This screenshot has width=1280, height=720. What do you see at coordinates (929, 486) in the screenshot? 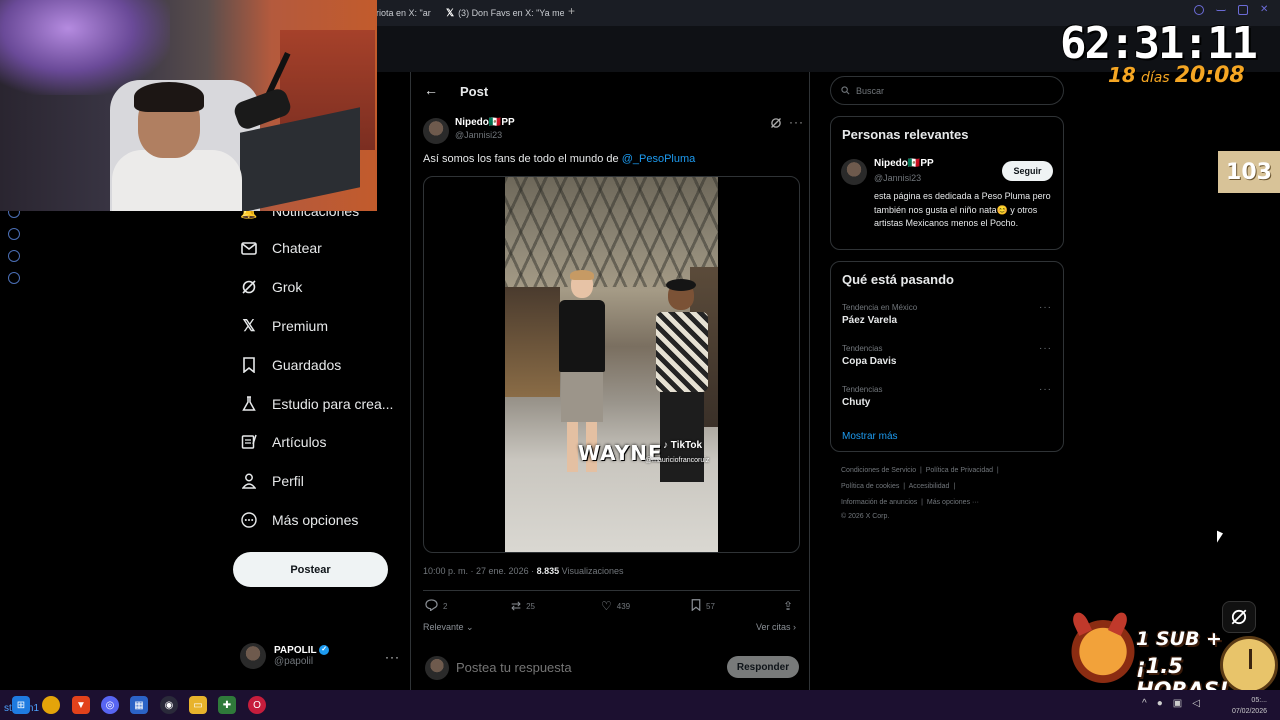
I see `footer-link: Accesibilidad` at bounding box center [929, 486].